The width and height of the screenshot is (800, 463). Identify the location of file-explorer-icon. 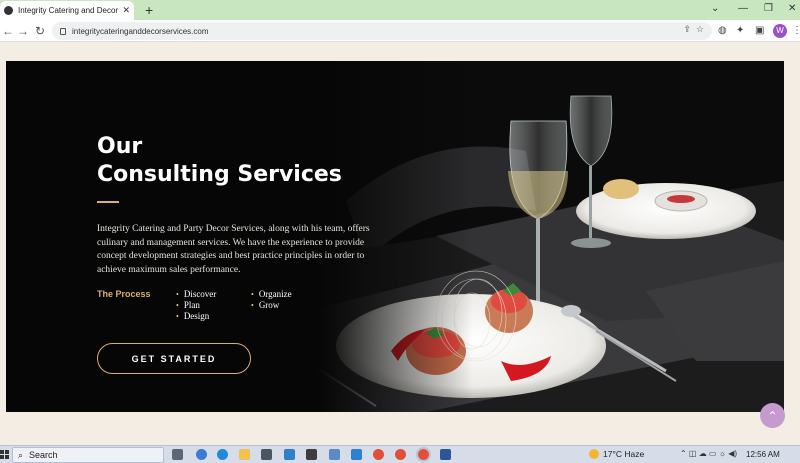
(244, 454).